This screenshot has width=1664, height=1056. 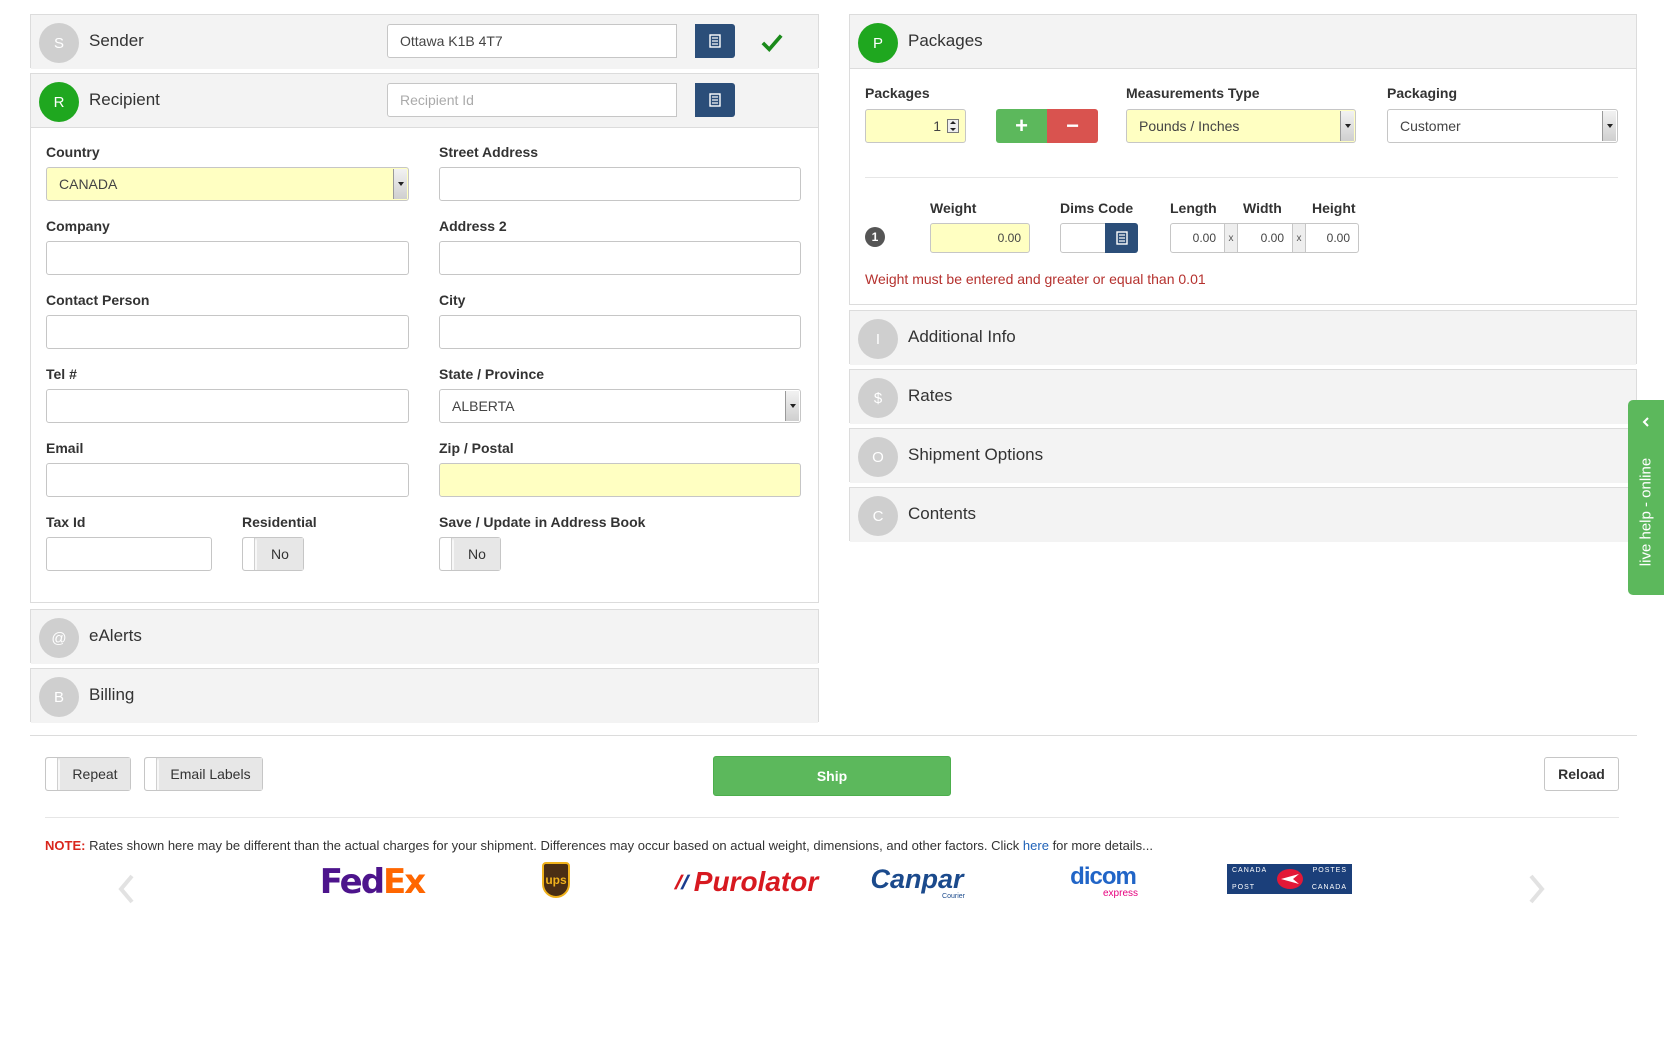 I want to click on ealerts-header: @ eAlerts, so click(x=424, y=637).